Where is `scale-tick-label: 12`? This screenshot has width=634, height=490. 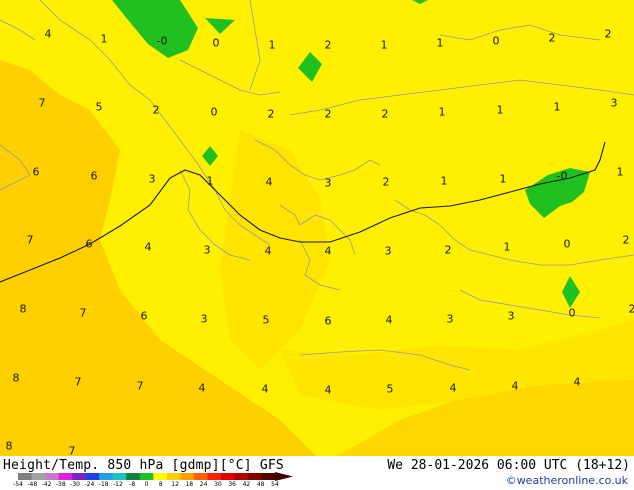 scale-tick-label: 12 is located at coordinates (175, 484).